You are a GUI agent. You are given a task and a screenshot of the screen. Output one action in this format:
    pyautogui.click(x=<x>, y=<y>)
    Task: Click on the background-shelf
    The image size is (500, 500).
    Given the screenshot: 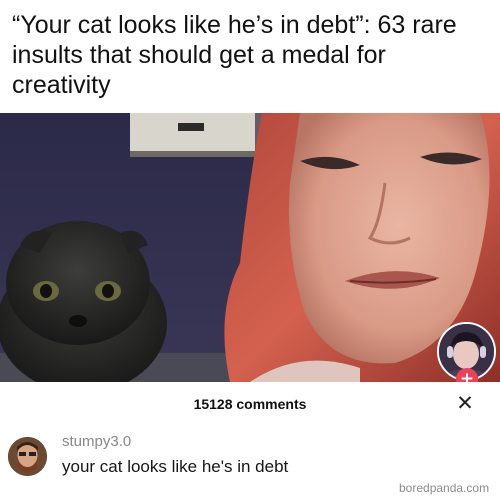 What is the action you would take?
    pyautogui.click(x=197, y=132)
    